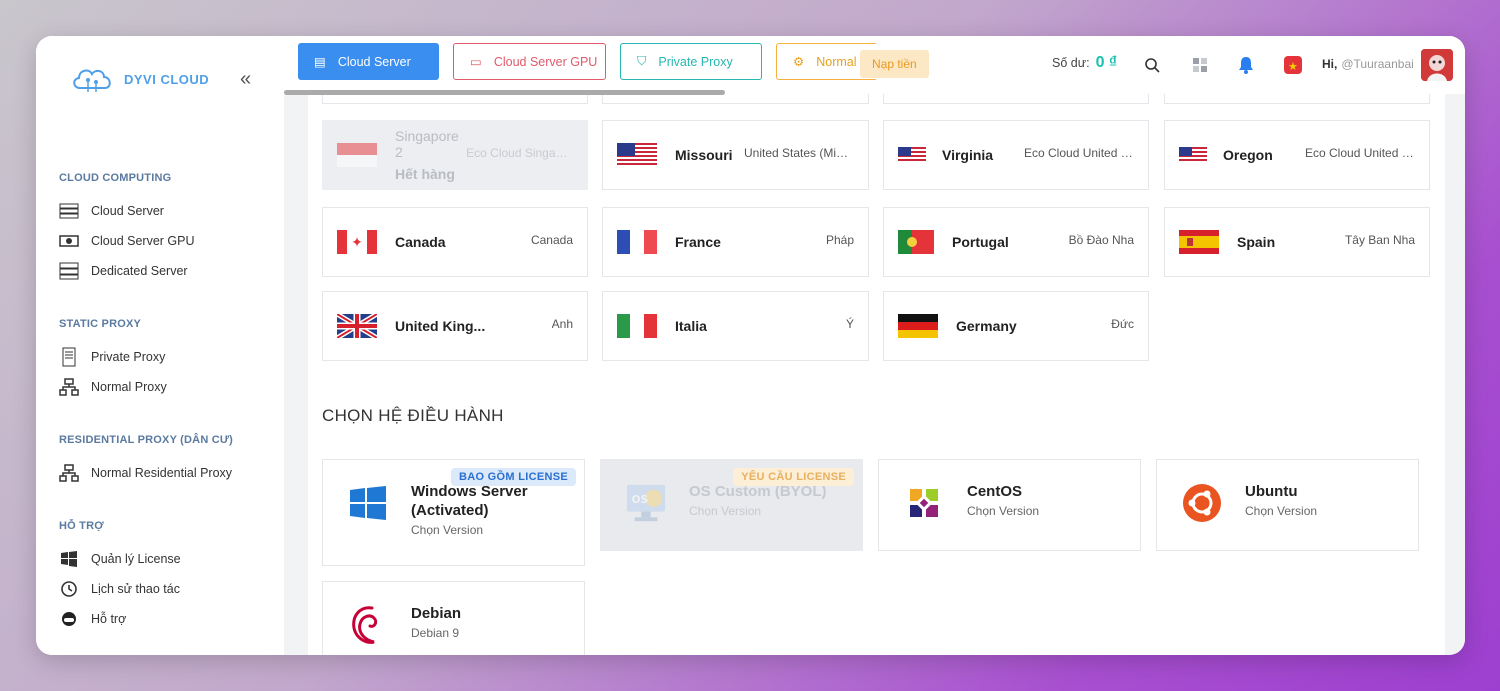 The image size is (1500, 691). Describe the element at coordinates (455, 155) in the screenshot. I see `location-singapore-2: Singapore 2 Hết hàng Eco Cloud Singapore` at that location.